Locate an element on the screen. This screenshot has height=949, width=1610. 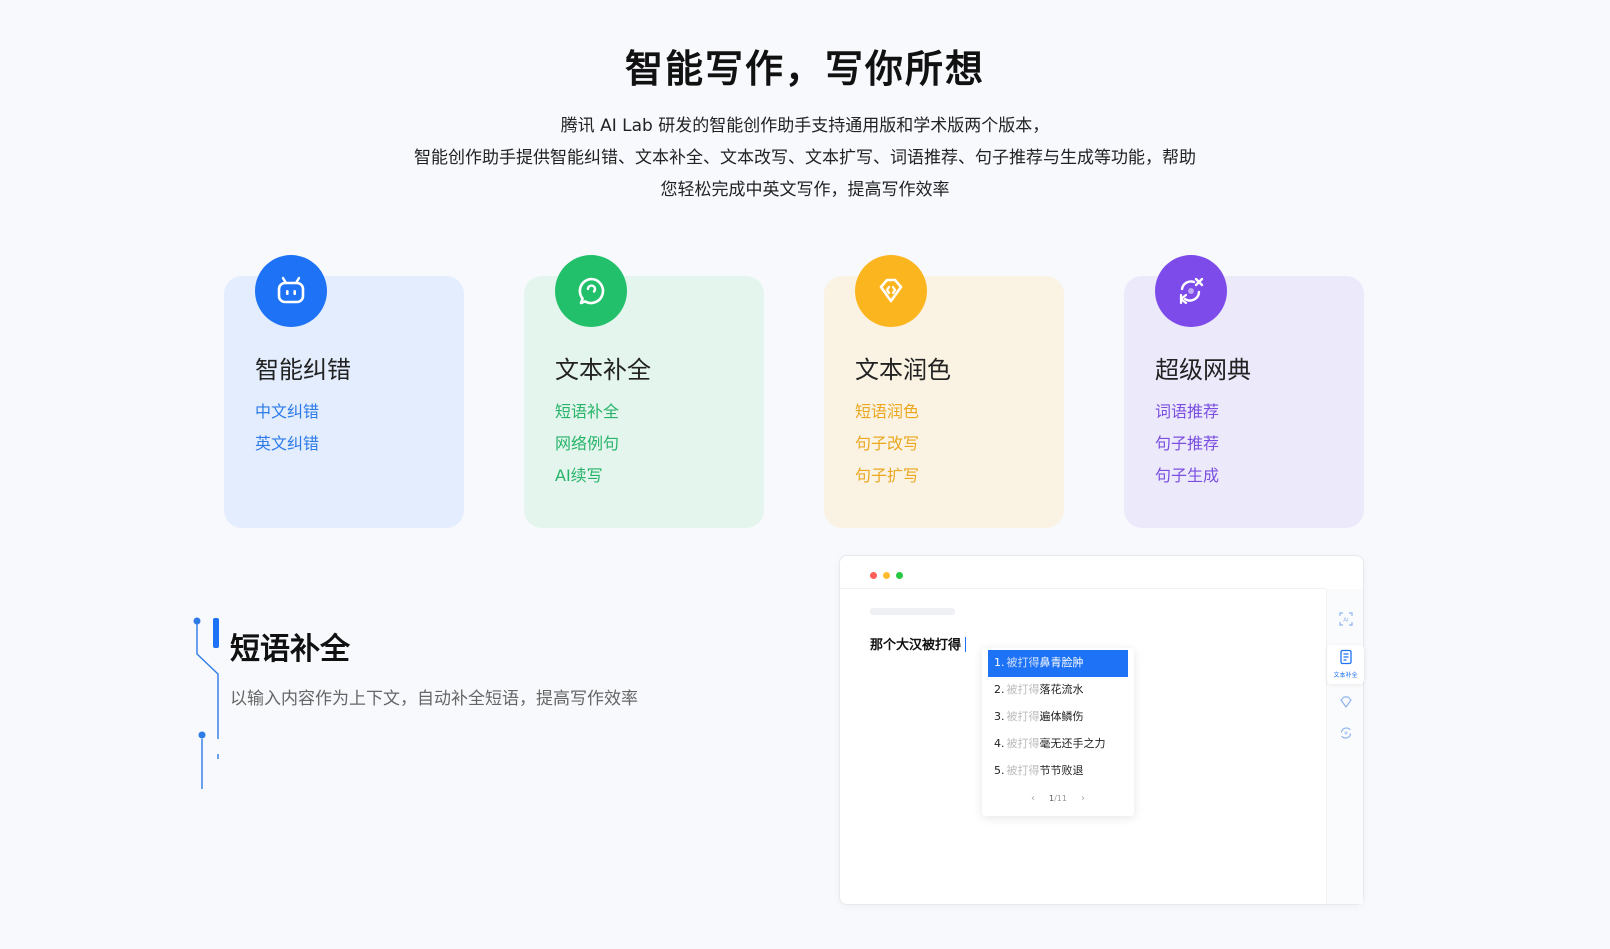
feature-title: 短语补全 is located at coordinates (290, 649).